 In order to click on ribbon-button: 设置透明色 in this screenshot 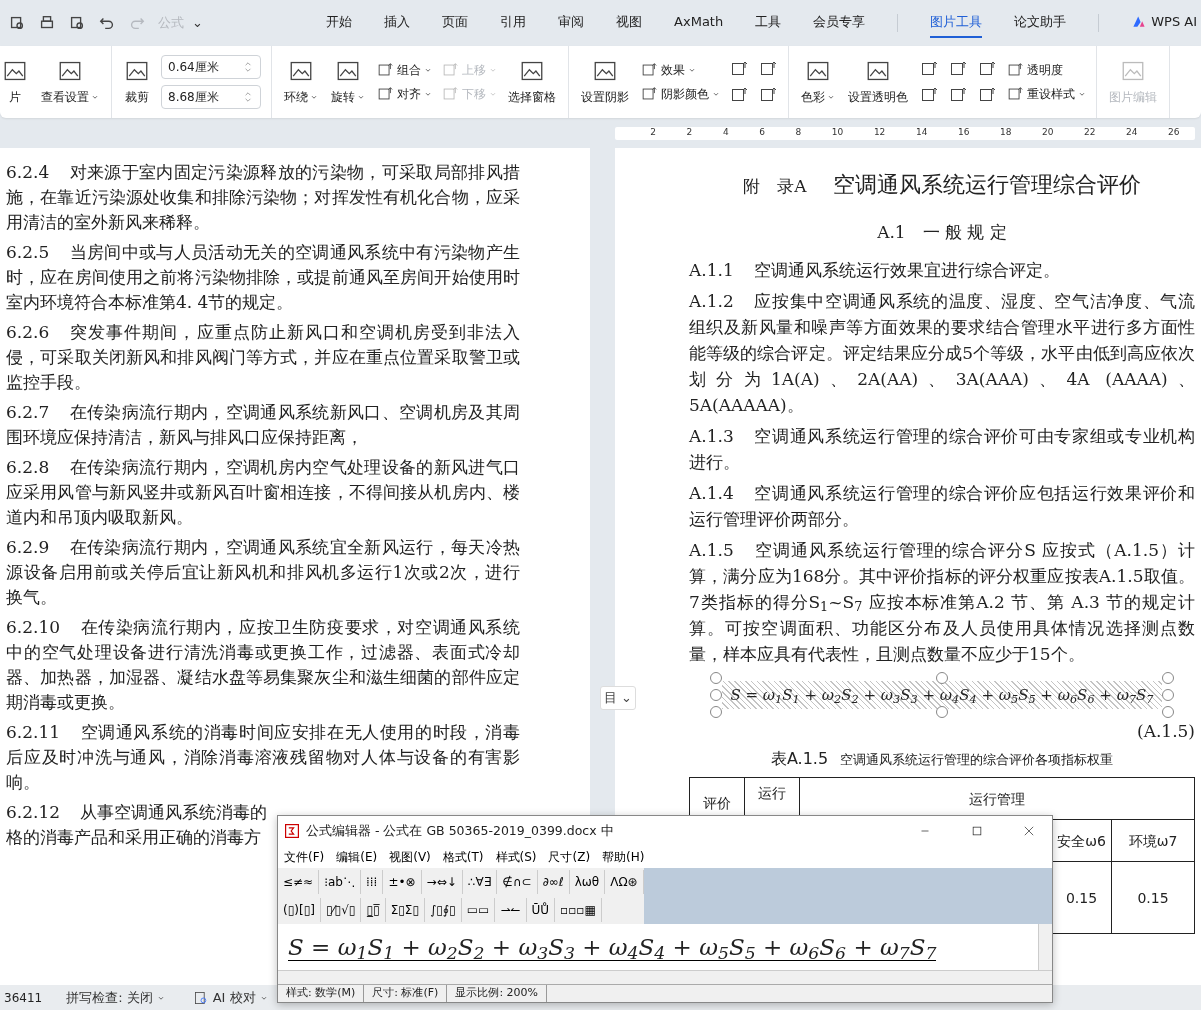, I will do `click(878, 82)`.